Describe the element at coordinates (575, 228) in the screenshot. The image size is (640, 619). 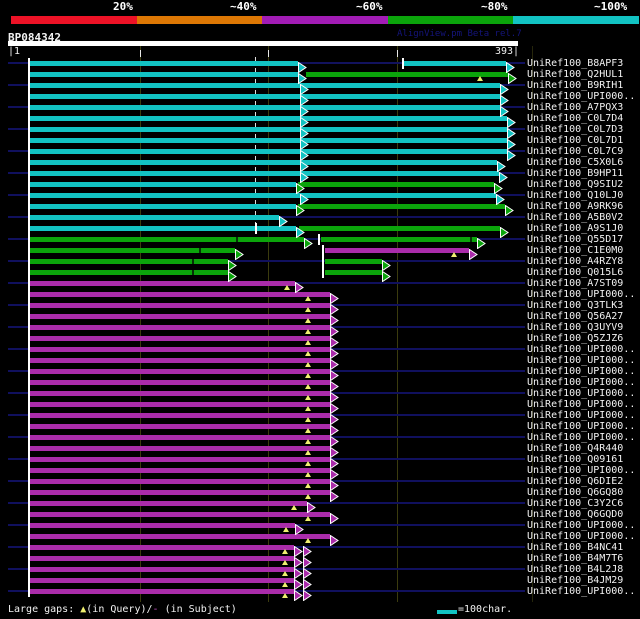
I see `subject-label: UniRef100_A9S1J0` at that location.